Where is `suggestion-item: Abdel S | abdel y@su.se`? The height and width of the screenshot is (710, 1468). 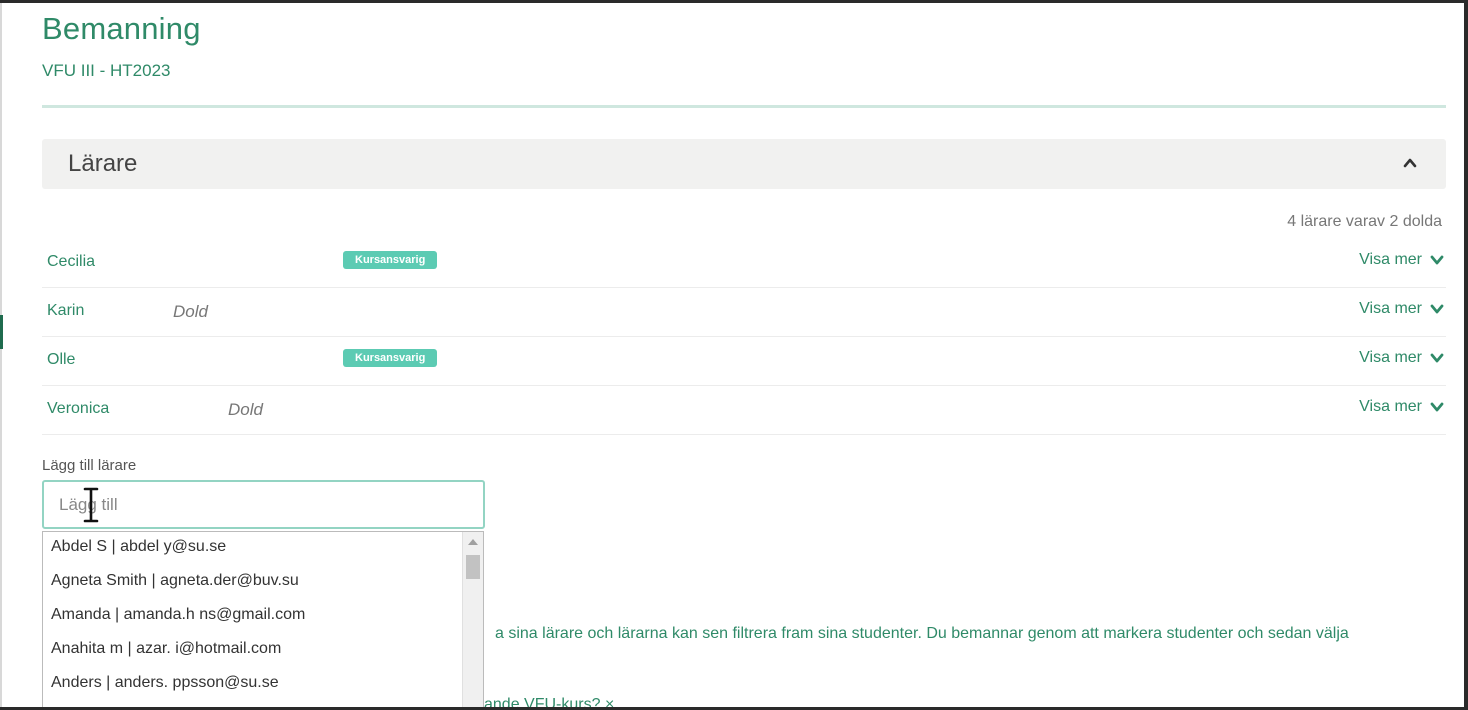
suggestion-item: Abdel S | abdel y@su.se is located at coordinates (252, 549).